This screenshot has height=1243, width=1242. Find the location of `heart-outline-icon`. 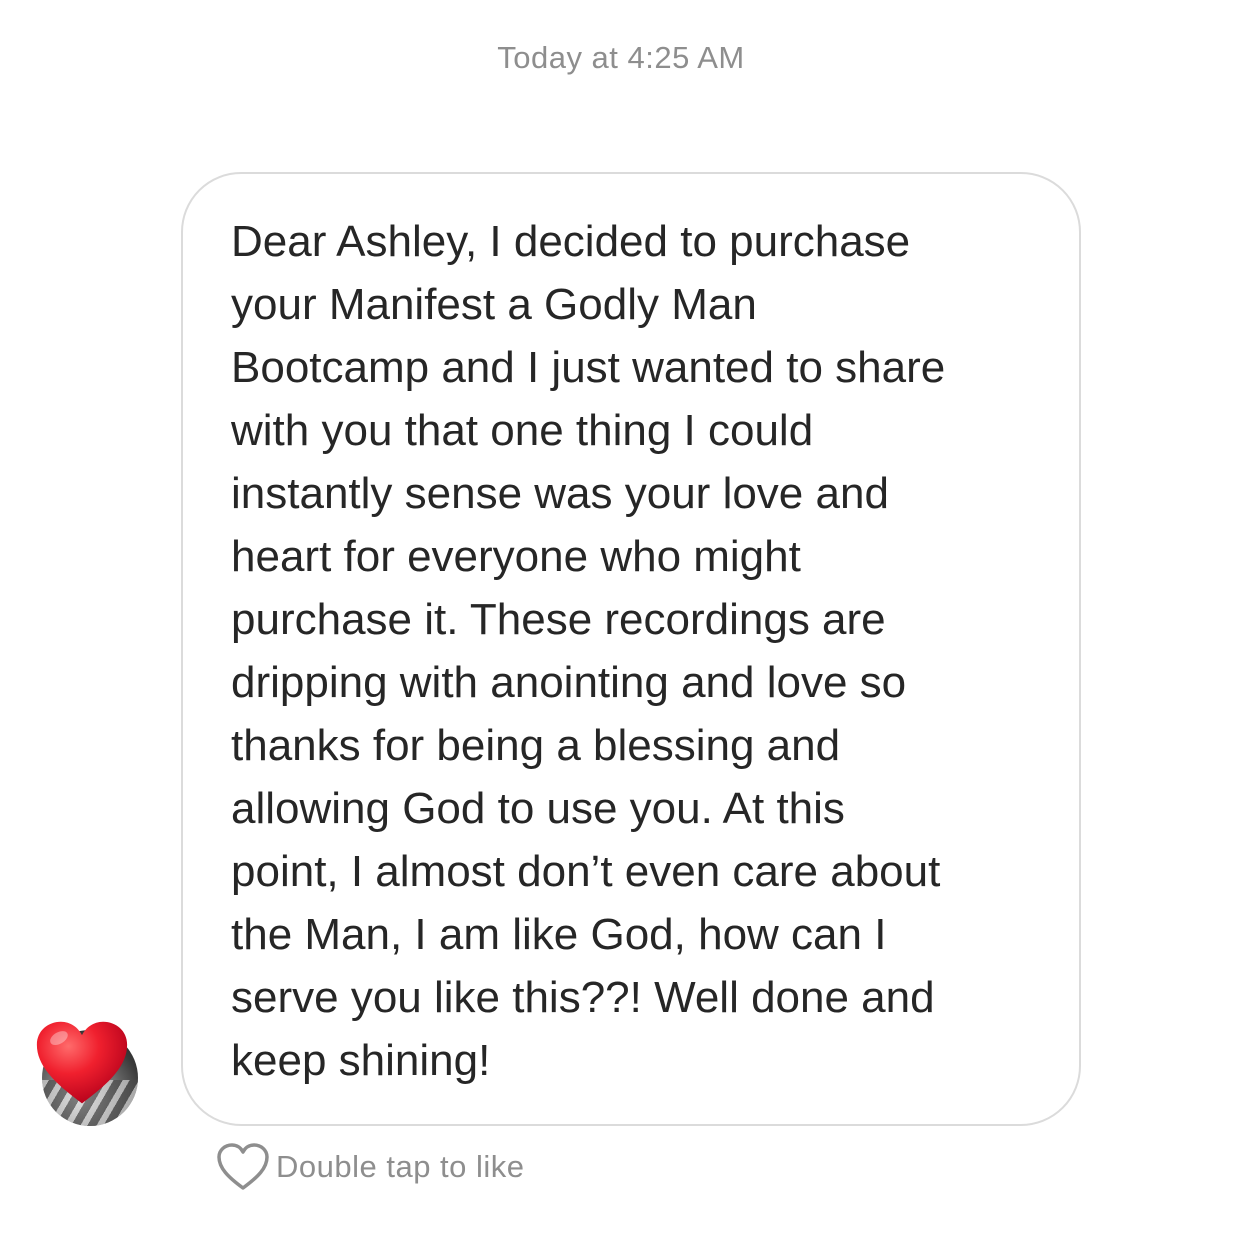

heart-outline-icon is located at coordinates (243, 1167).